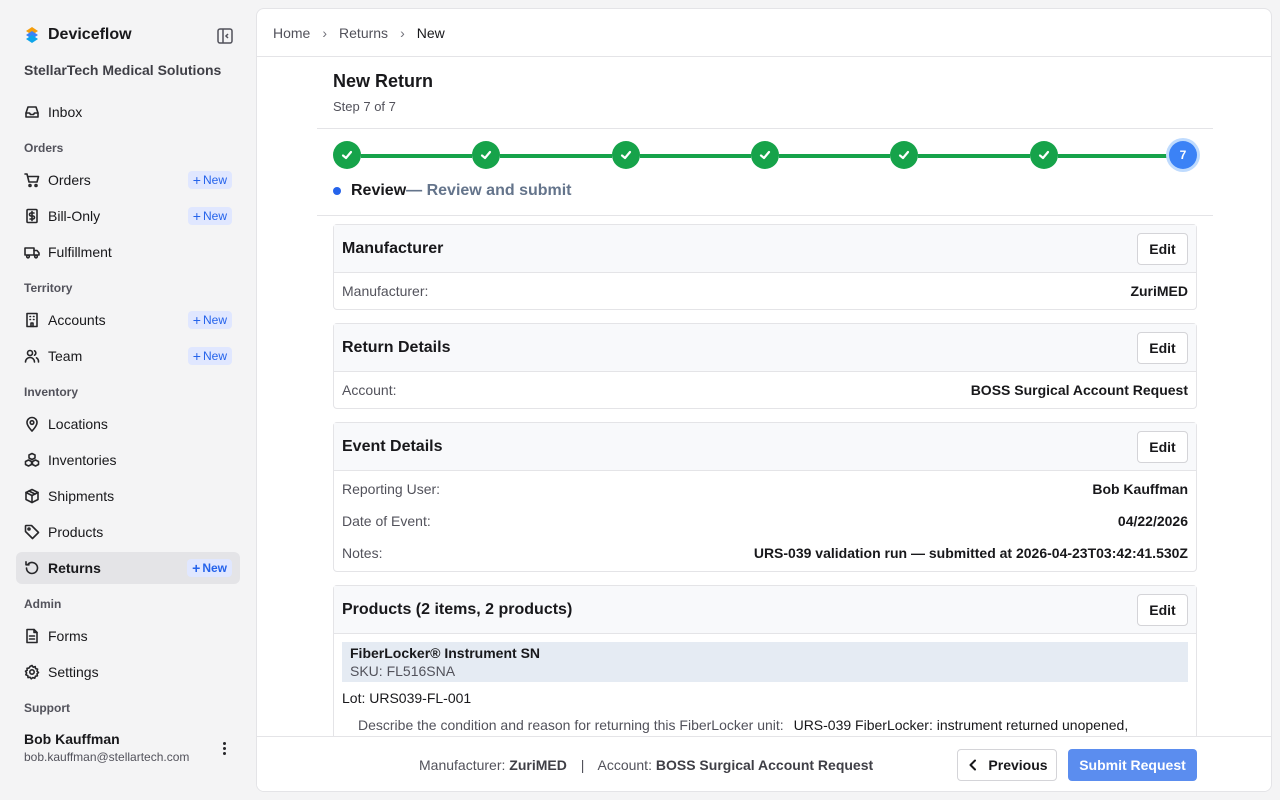 The width and height of the screenshot is (1280, 800). What do you see at coordinates (457, 609) in the screenshot?
I see `card-title: Products (2 items, 2 products)` at bounding box center [457, 609].